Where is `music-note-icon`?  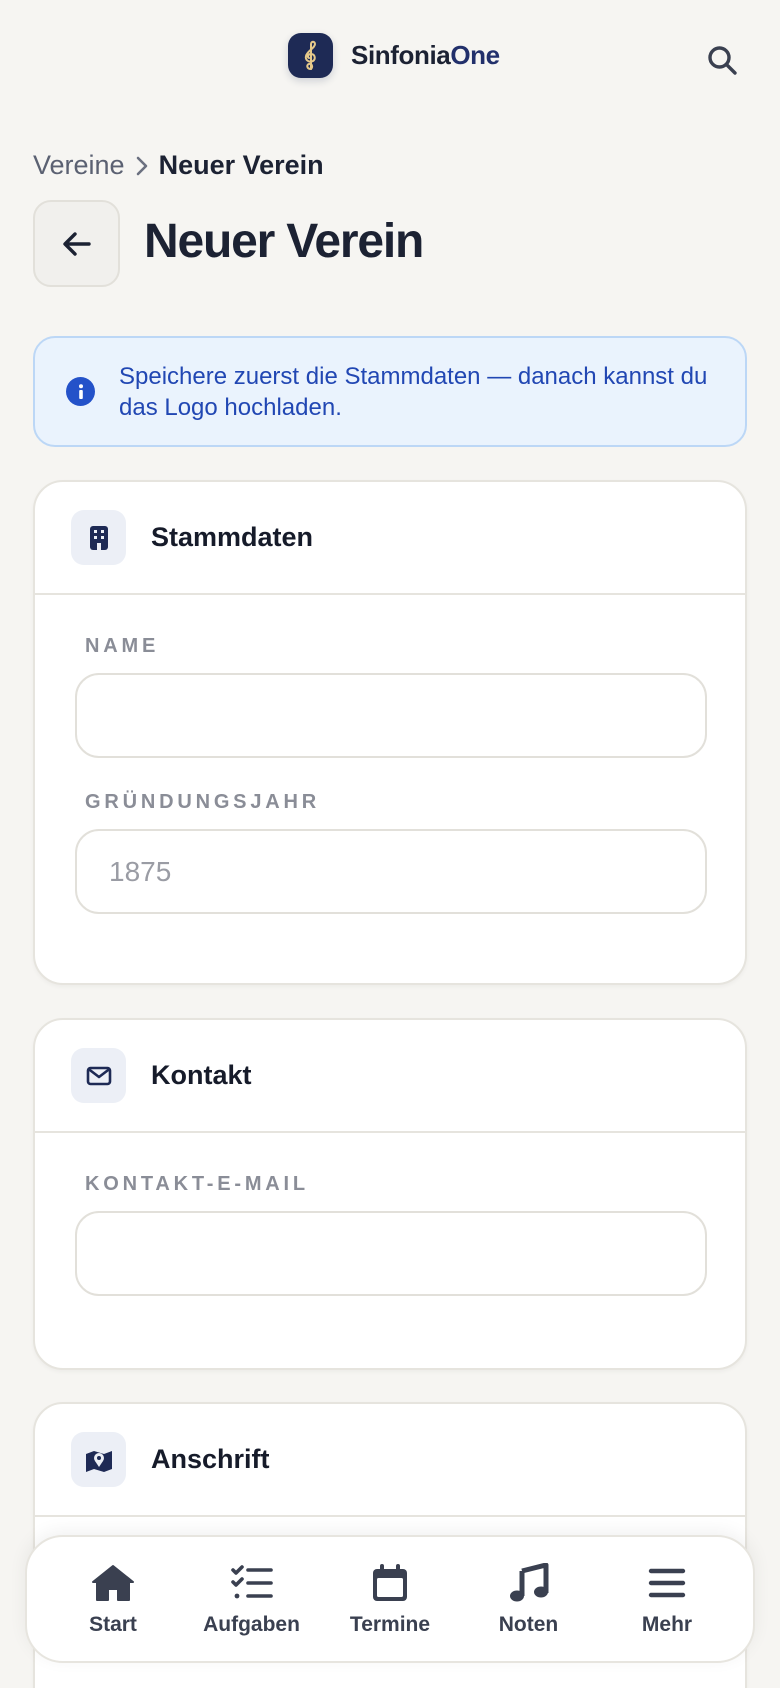
music-note-icon is located at coordinates (529, 1583).